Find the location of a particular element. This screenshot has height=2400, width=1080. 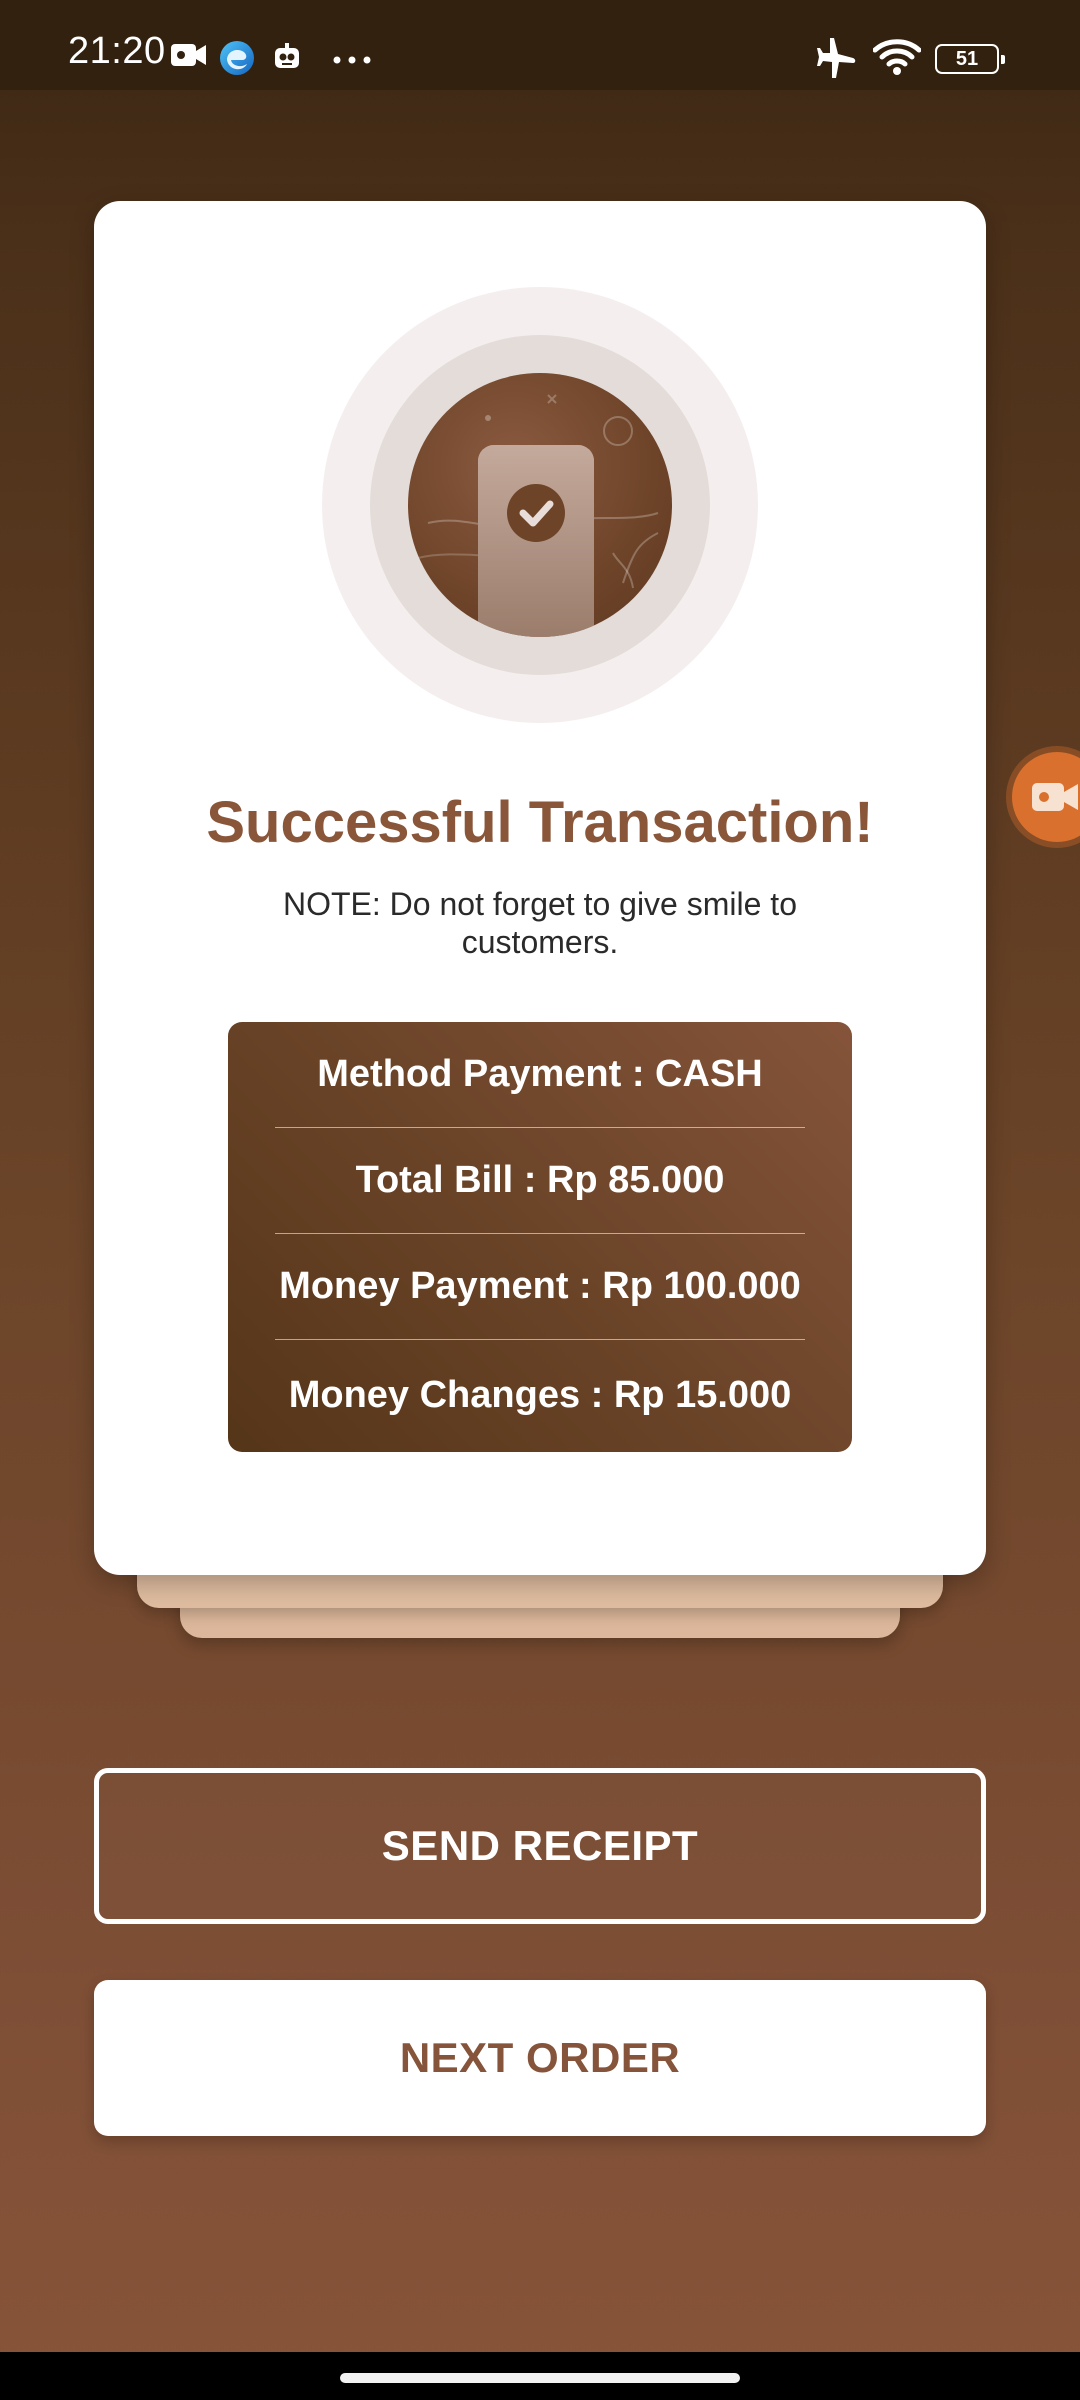

screen-recorder-bubble is located at coordinates (1046, 797).